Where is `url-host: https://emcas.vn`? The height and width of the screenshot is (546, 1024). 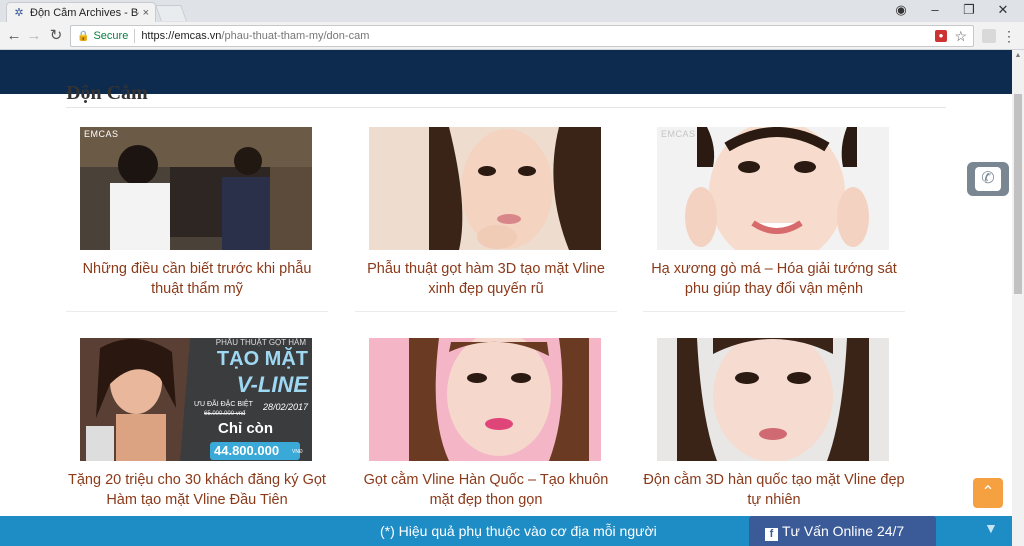 url-host: https://emcas.vn is located at coordinates (181, 36).